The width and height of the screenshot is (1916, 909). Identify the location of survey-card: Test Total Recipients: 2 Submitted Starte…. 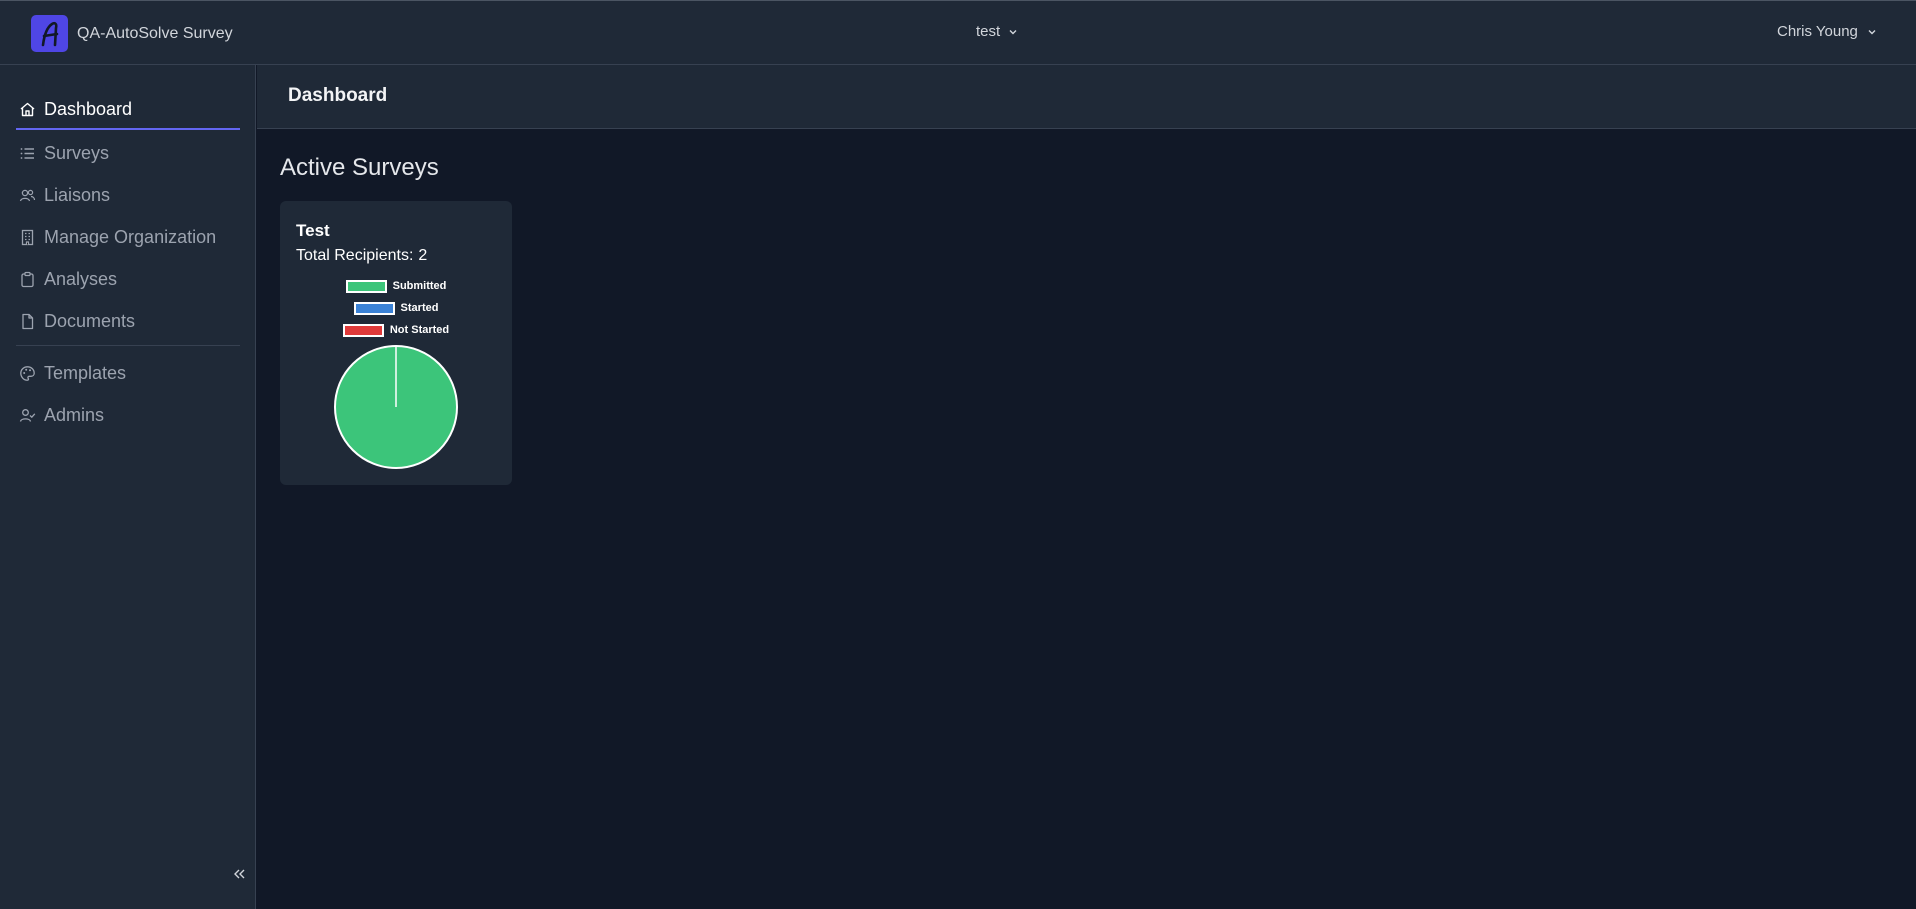
(396, 343).